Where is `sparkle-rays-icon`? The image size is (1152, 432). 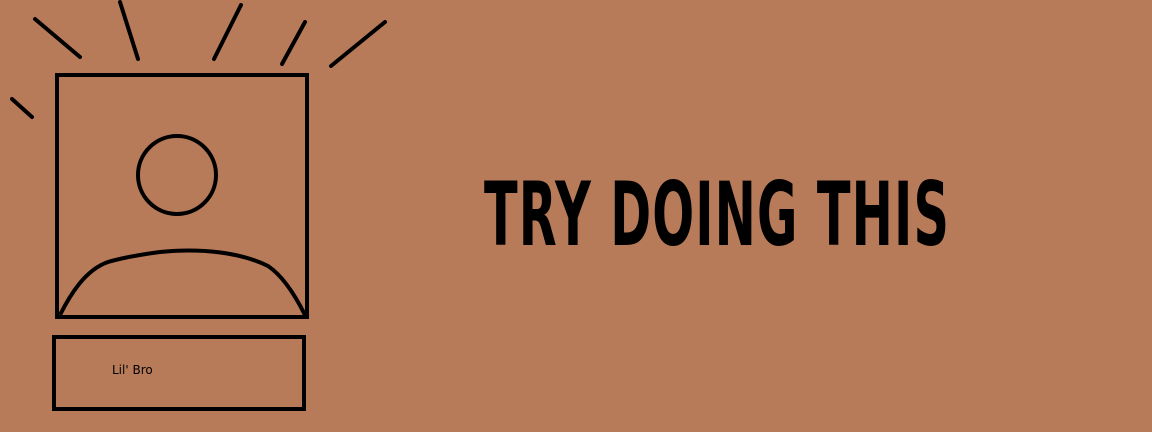 sparkle-rays-icon is located at coordinates (198, 59).